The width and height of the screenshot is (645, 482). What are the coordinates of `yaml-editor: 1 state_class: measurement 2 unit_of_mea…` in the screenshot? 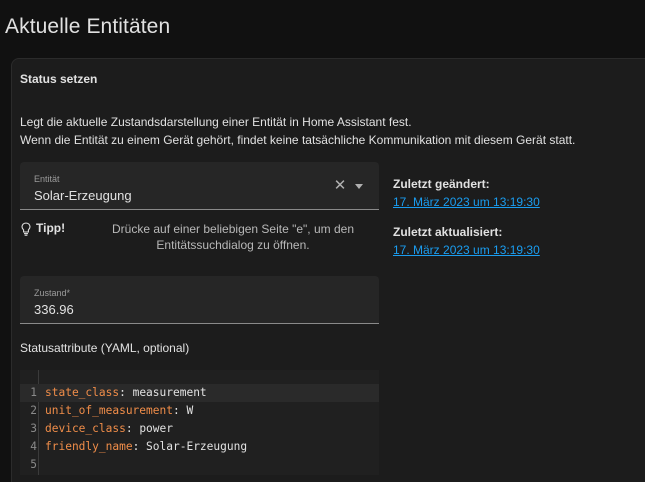 It's located at (199, 422).